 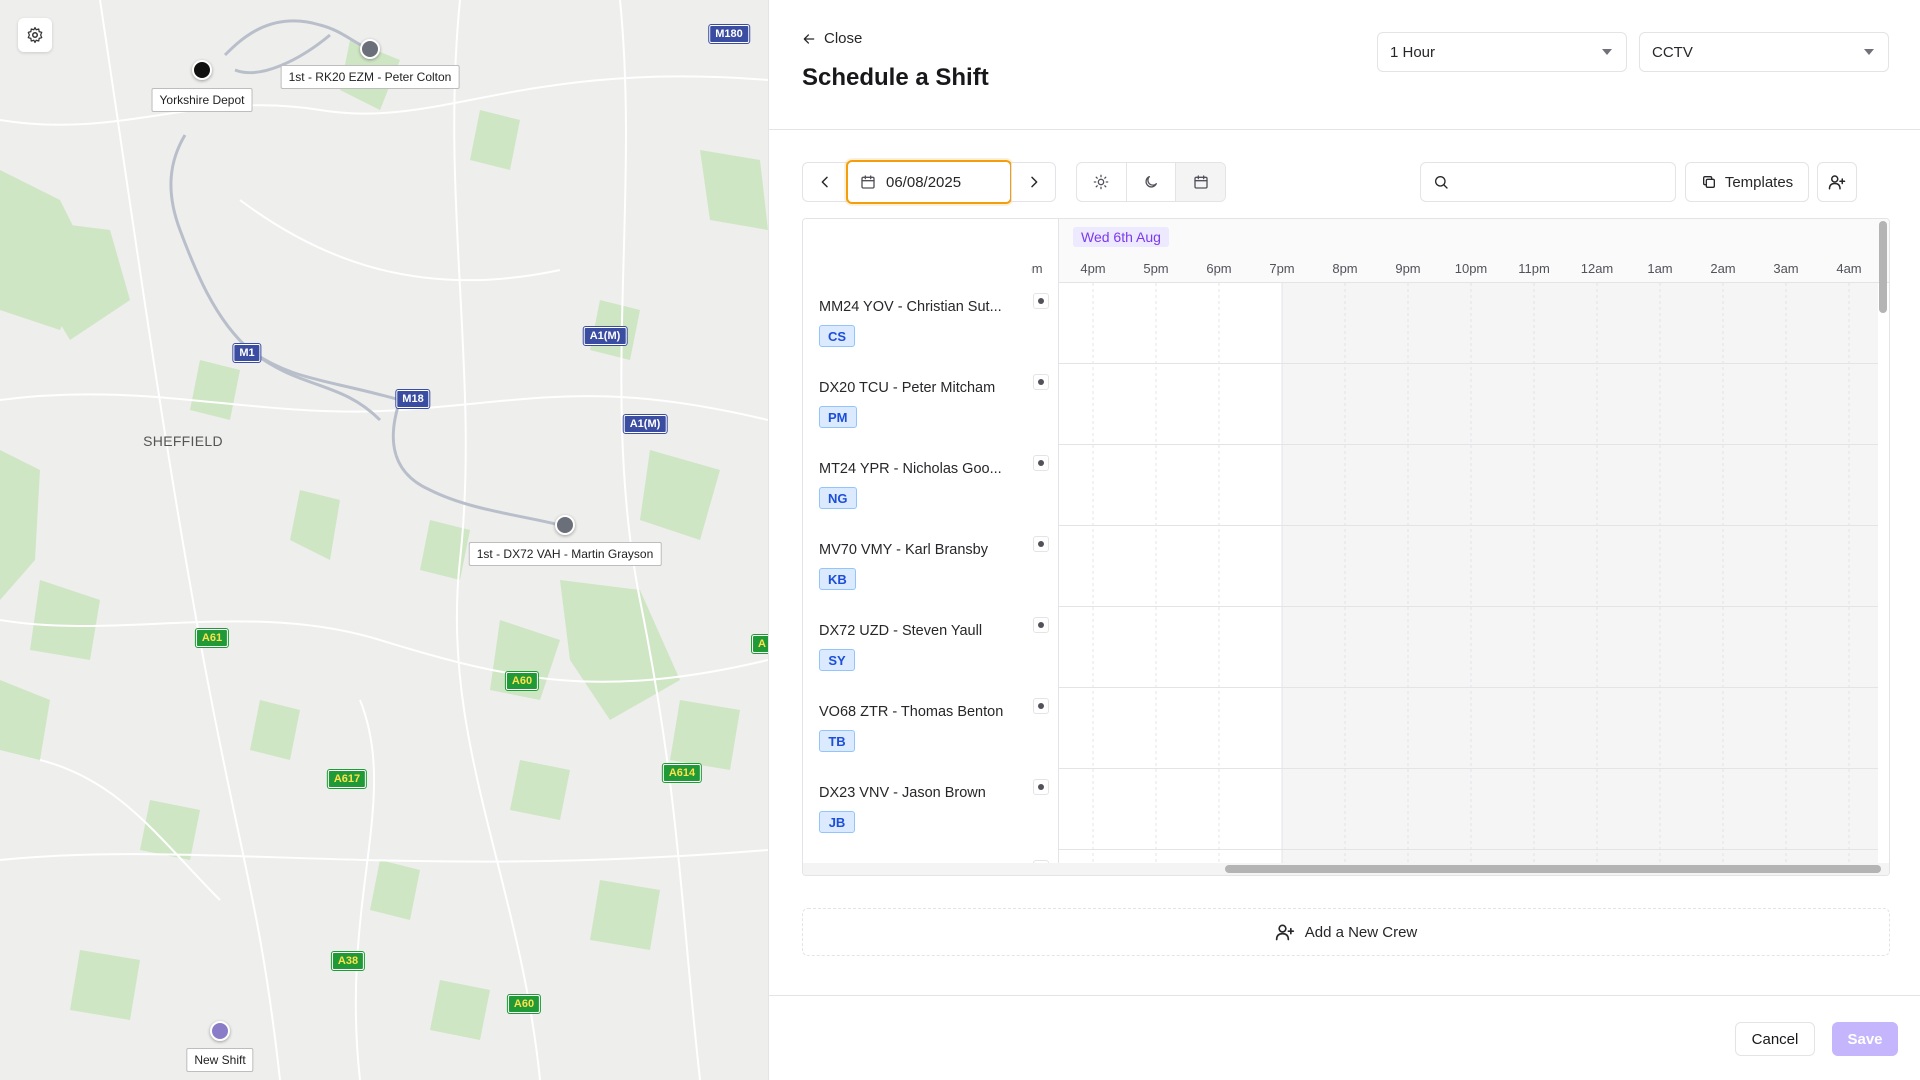 What do you see at coordinates (924, 182) in the screenshot?
I see `date-value: 06/08/2025` at bounding box center [924, 182].